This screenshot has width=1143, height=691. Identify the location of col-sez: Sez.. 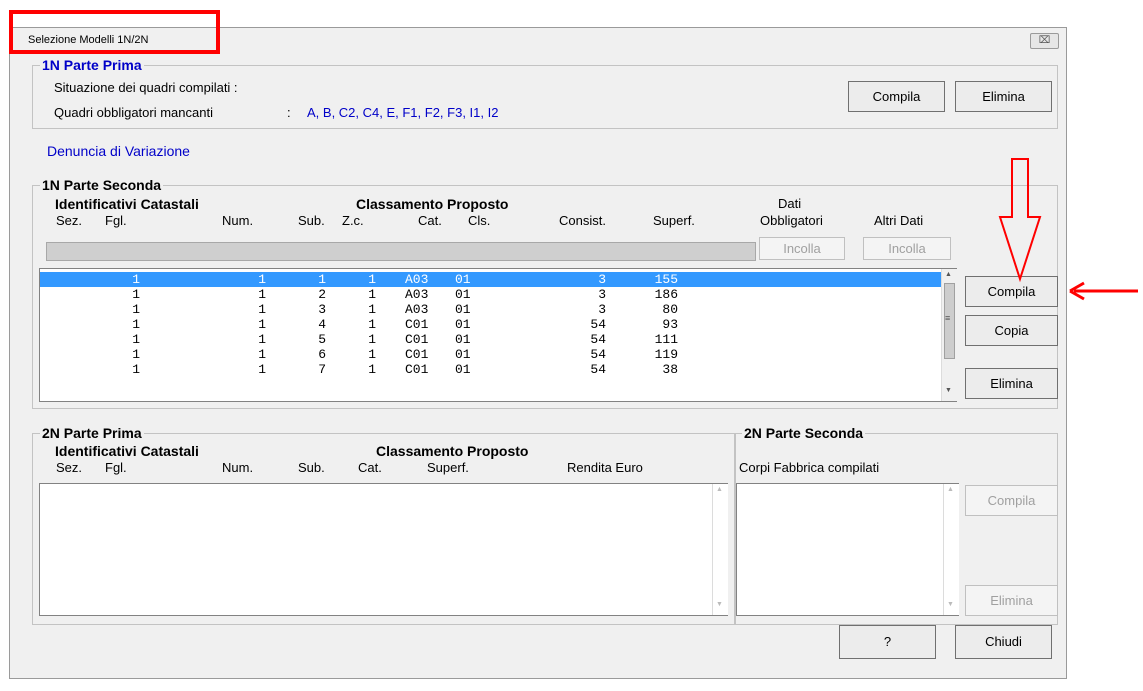
(69, 220).